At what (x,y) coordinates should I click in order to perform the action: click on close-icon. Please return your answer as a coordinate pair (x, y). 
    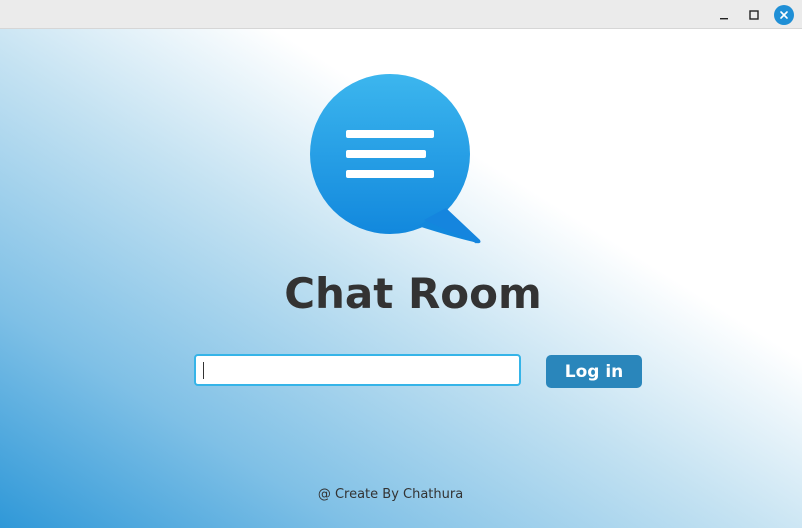
    Looking at the image, I should click on (784, 15).